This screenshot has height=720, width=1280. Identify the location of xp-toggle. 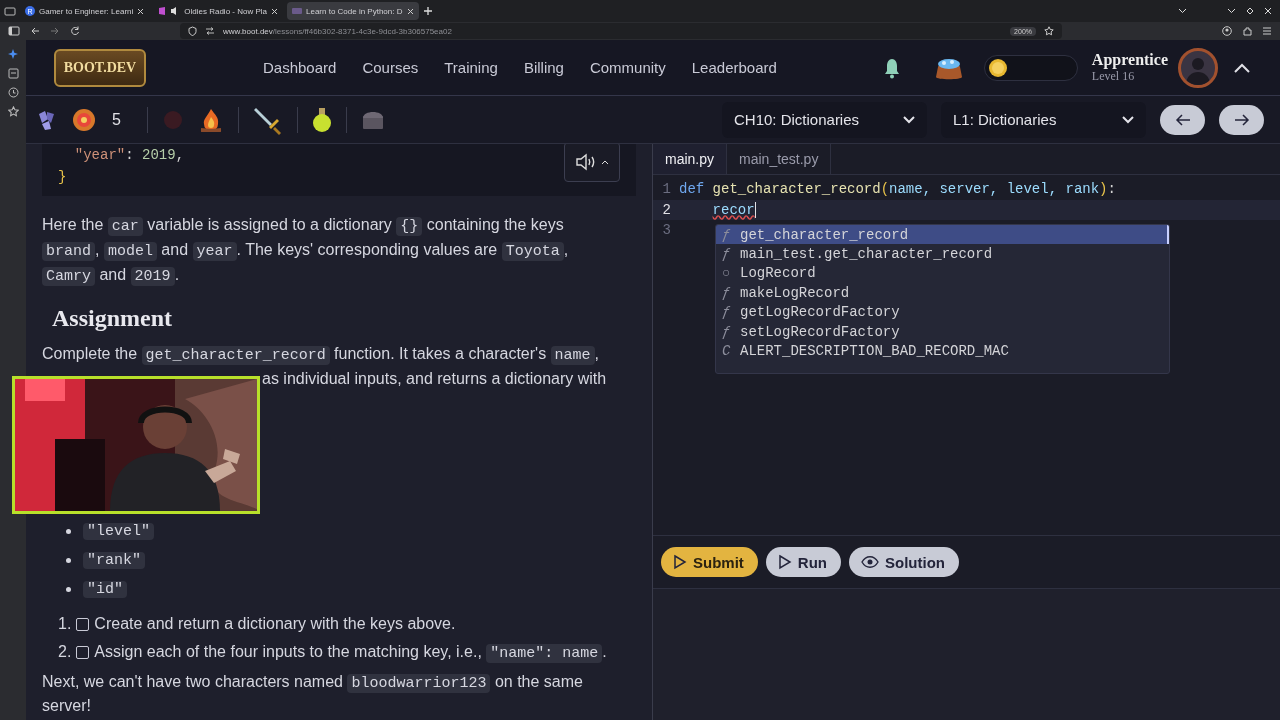
(1030, 67).